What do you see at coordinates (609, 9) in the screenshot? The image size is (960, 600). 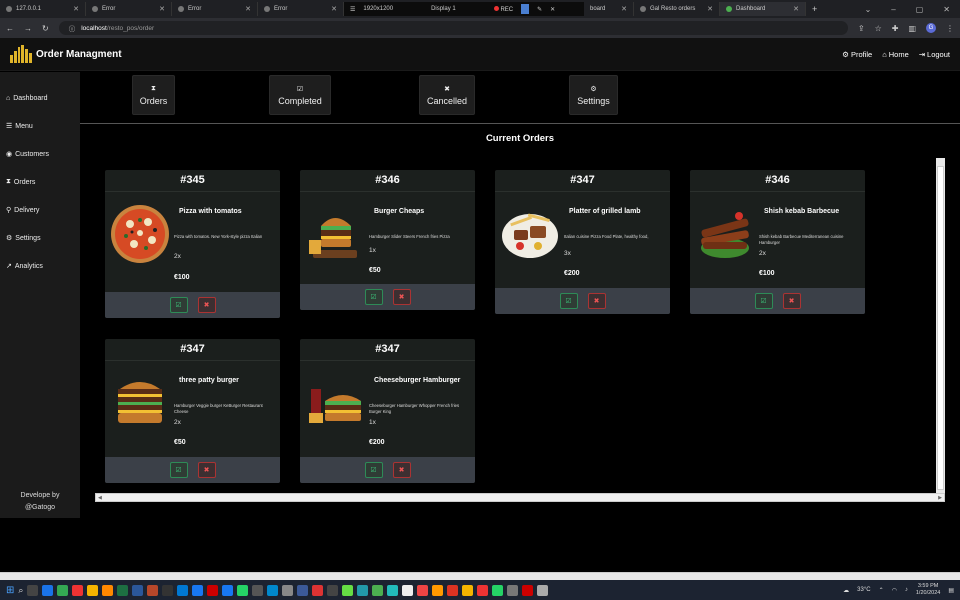 I see `browser-tab: board ✕` at bounding box center [609, 9].